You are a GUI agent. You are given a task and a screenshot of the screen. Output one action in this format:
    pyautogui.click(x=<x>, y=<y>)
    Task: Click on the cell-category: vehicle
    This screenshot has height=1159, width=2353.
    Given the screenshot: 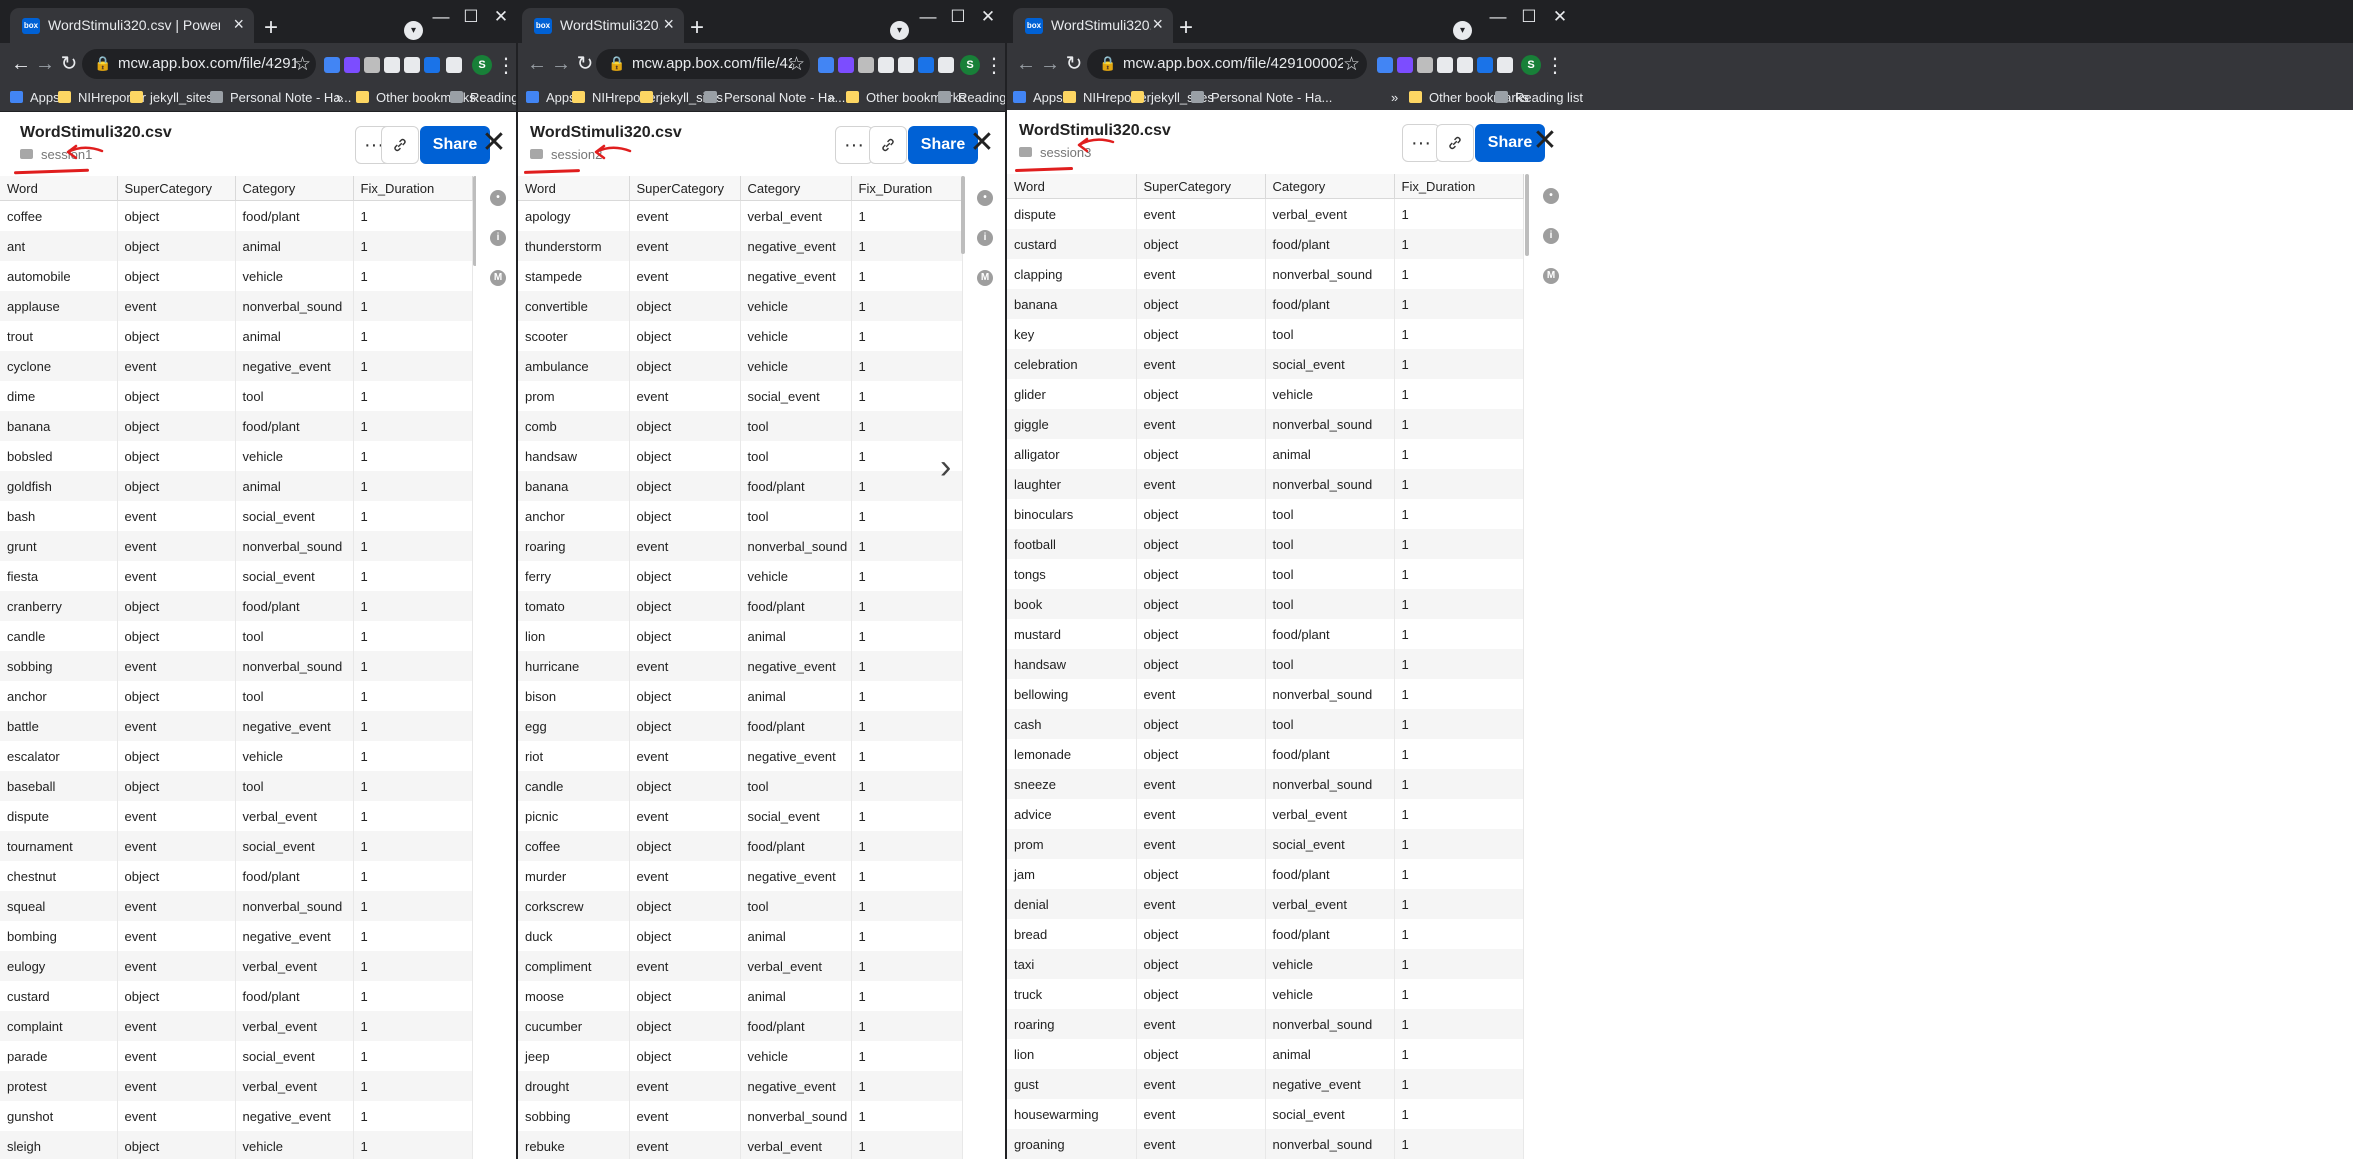 What is the action you would take?
    pyautogui.click(x=796, y=336)
    